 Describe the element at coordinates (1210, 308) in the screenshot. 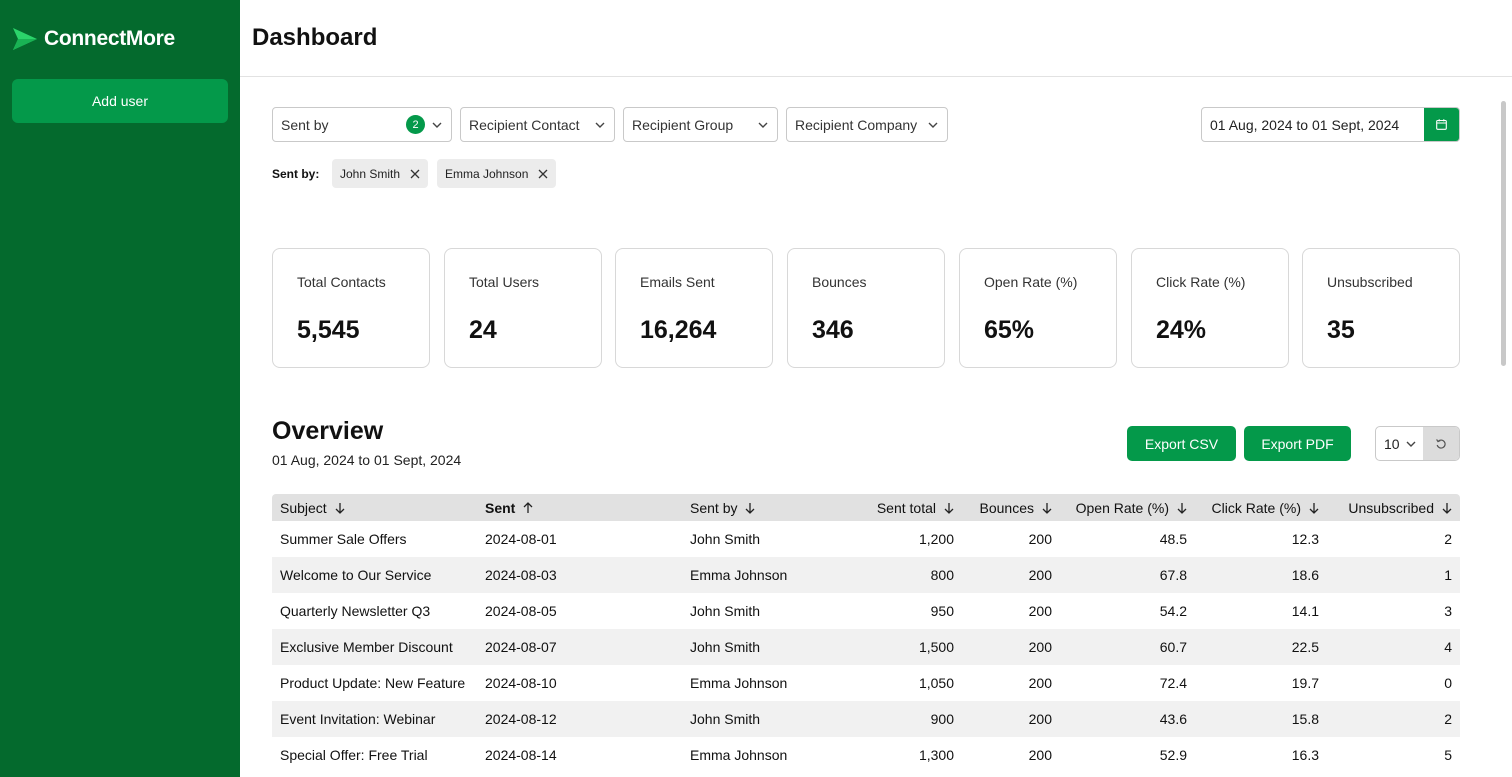

I see `stat-card-click-rate: Click Rate (%) 24%` at that location.